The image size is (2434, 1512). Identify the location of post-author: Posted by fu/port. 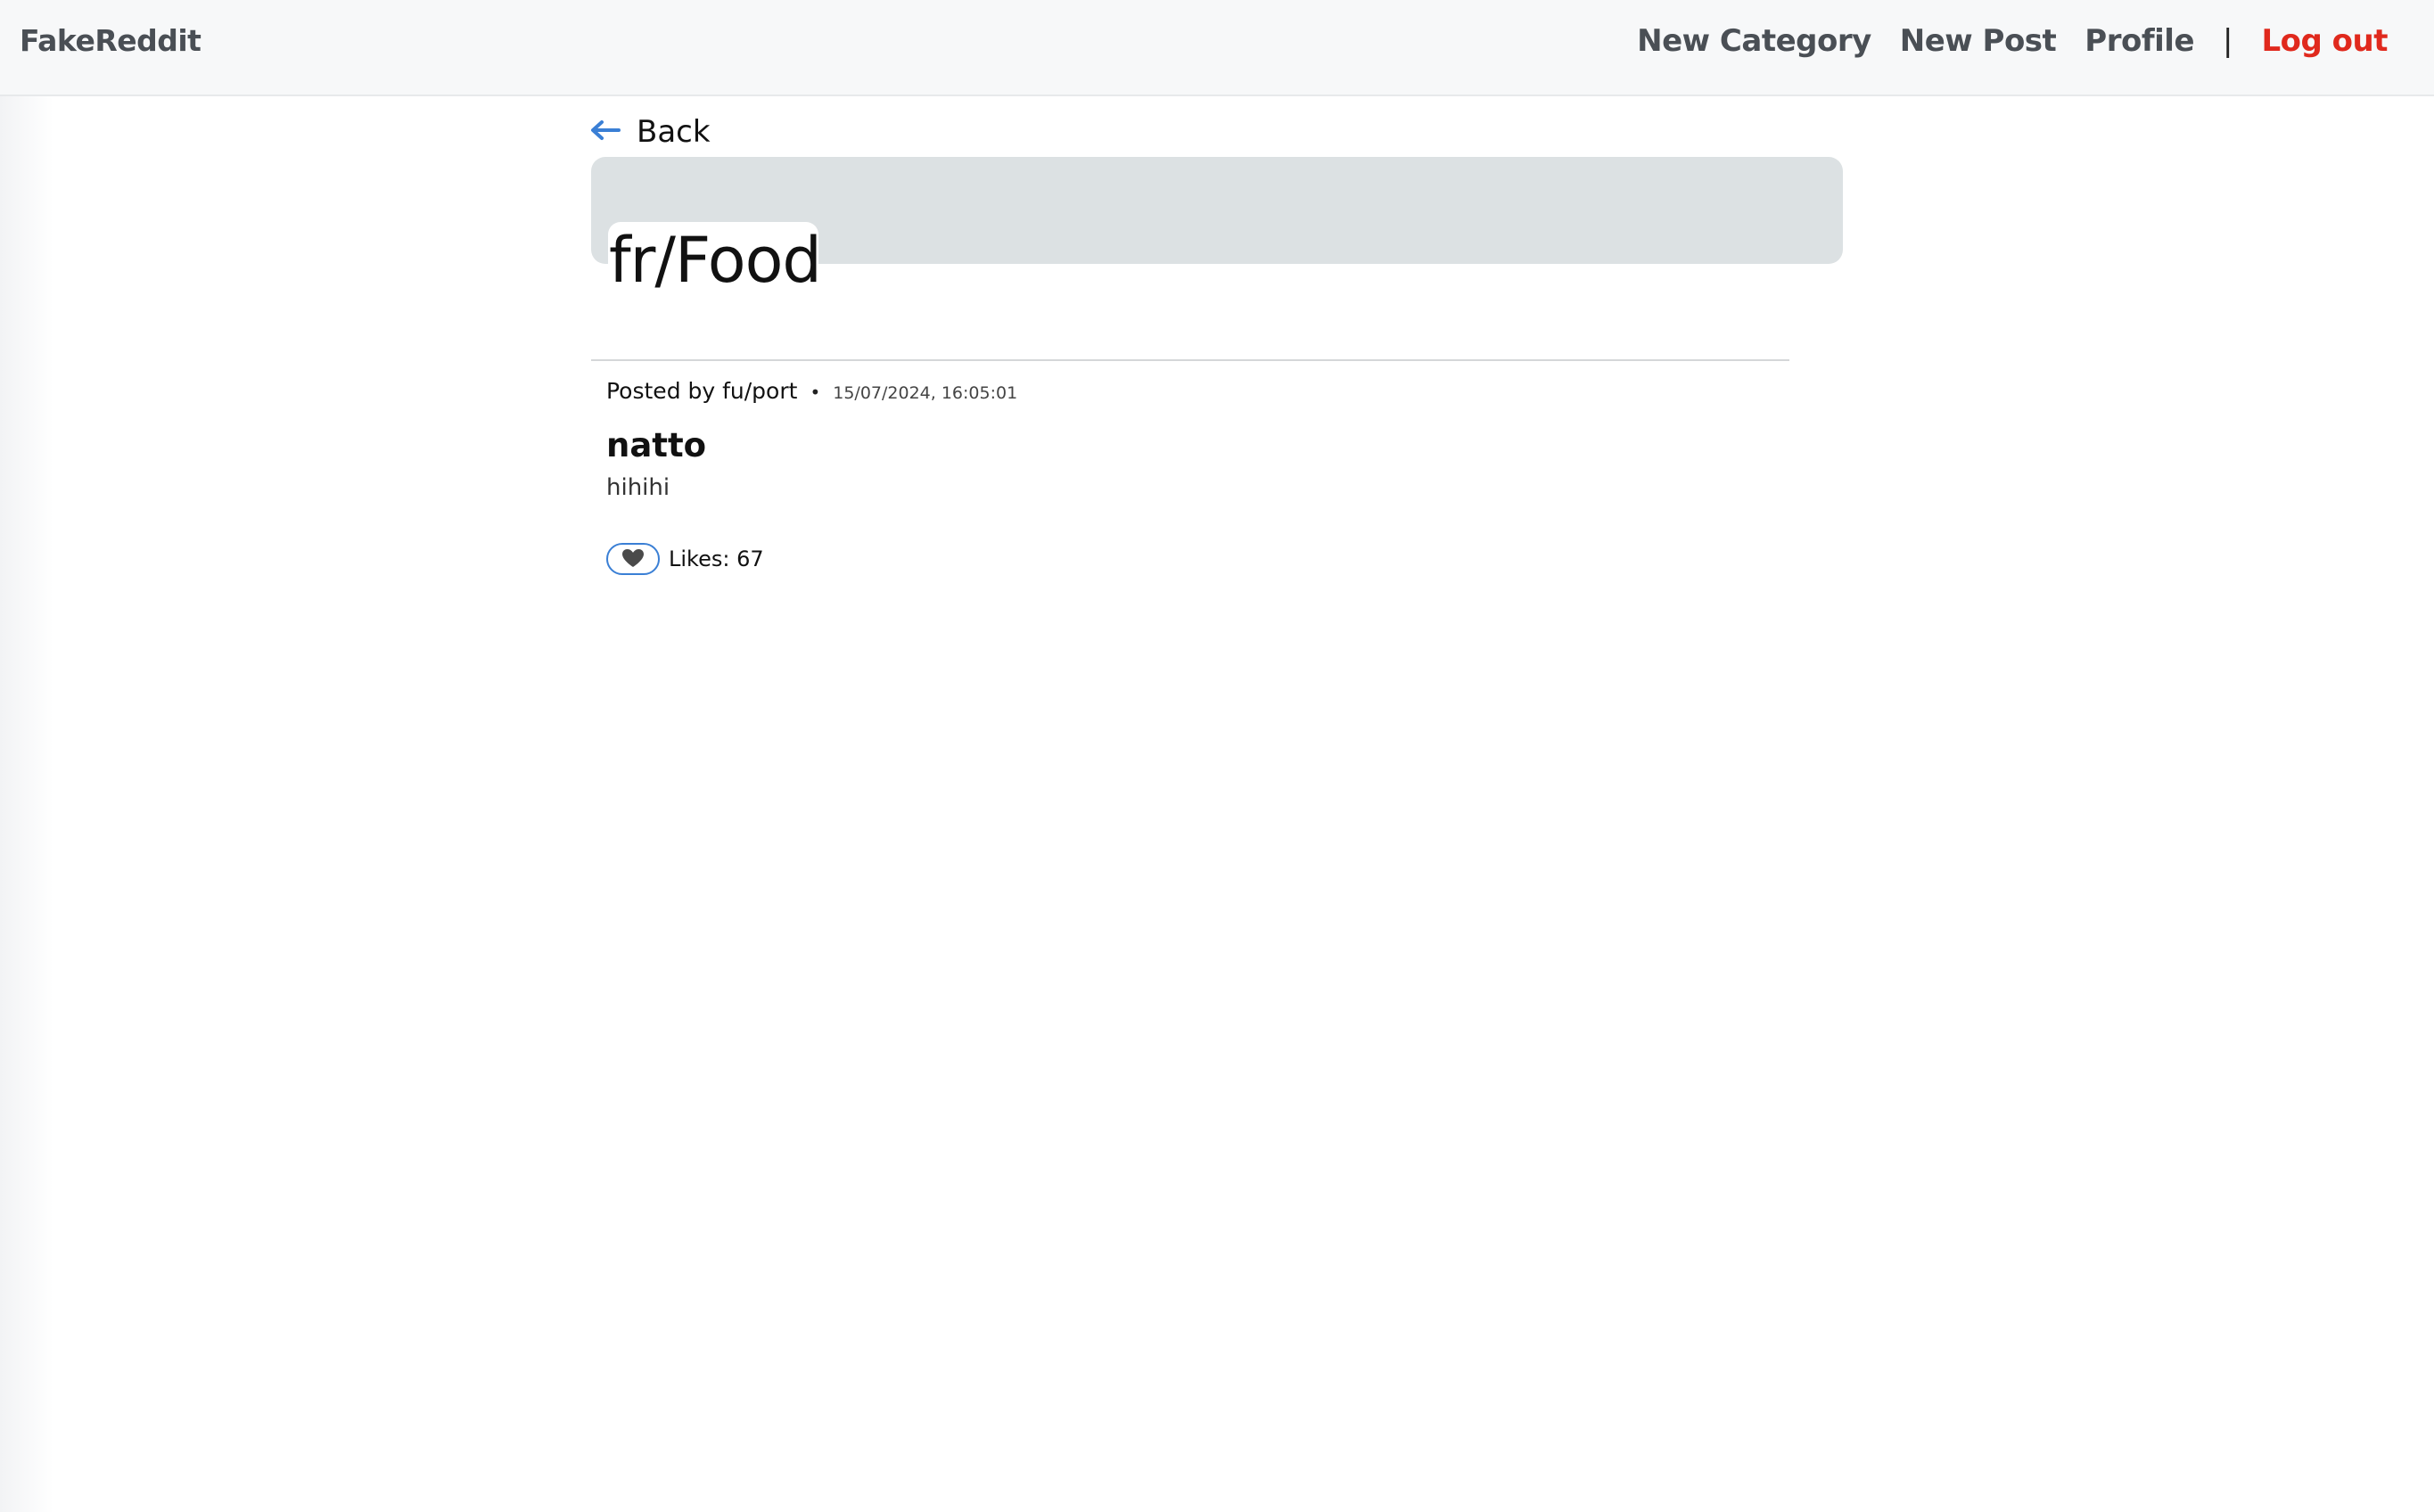
(702, 391).